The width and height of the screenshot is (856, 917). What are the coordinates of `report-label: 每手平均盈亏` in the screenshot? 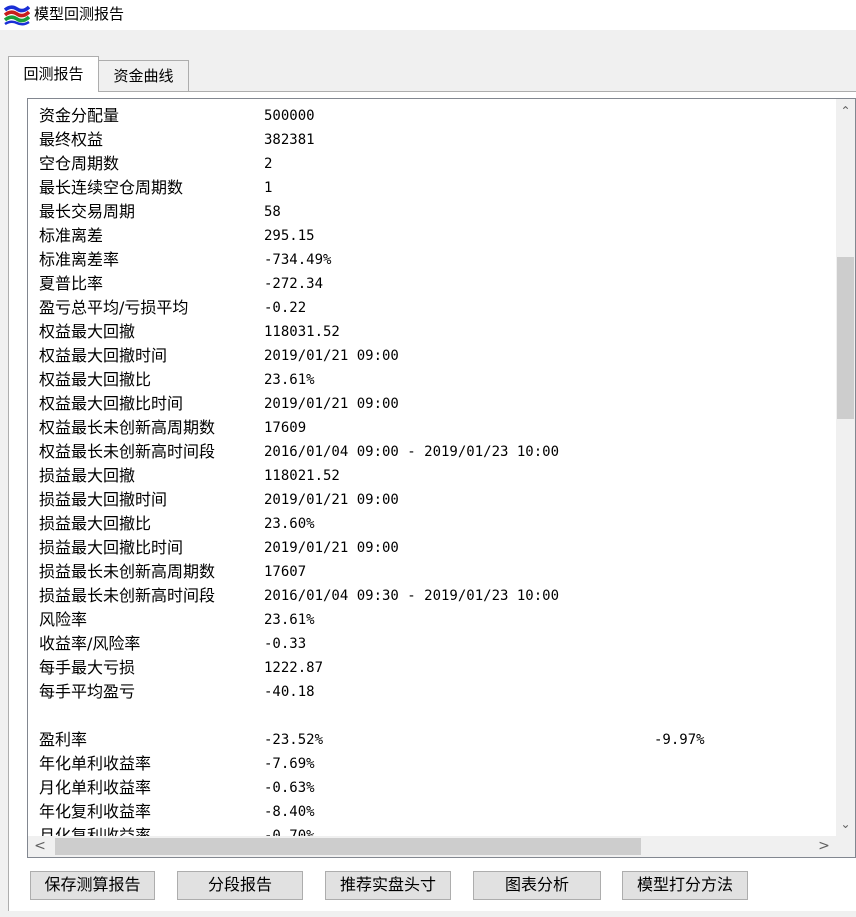 It's located at (87, 691).